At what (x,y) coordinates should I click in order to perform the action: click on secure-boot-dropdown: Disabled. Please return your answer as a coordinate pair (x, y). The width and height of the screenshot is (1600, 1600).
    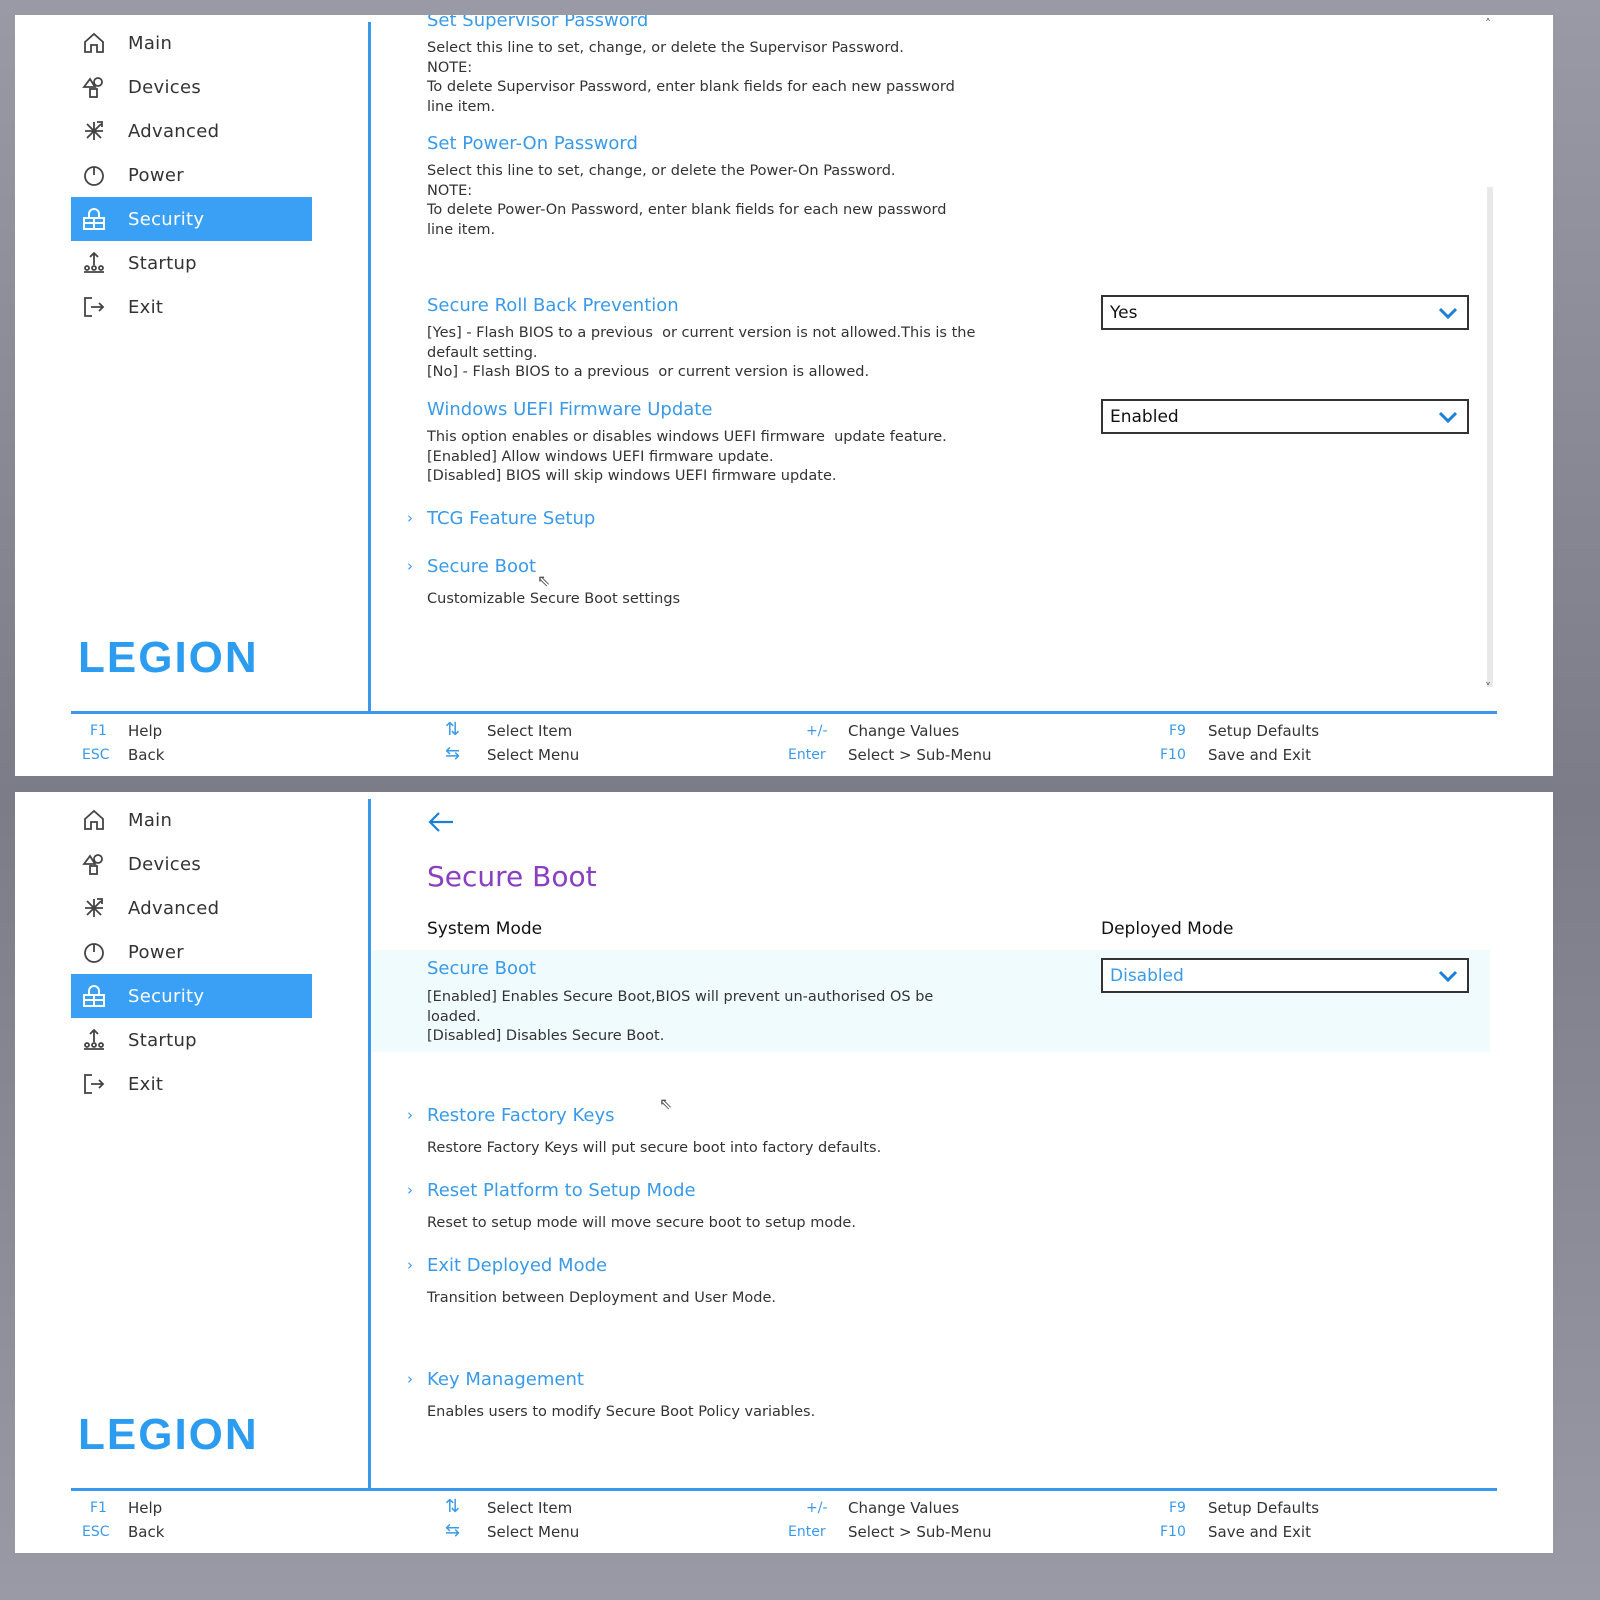
    Looking at the image, I should click on (1285, 975).